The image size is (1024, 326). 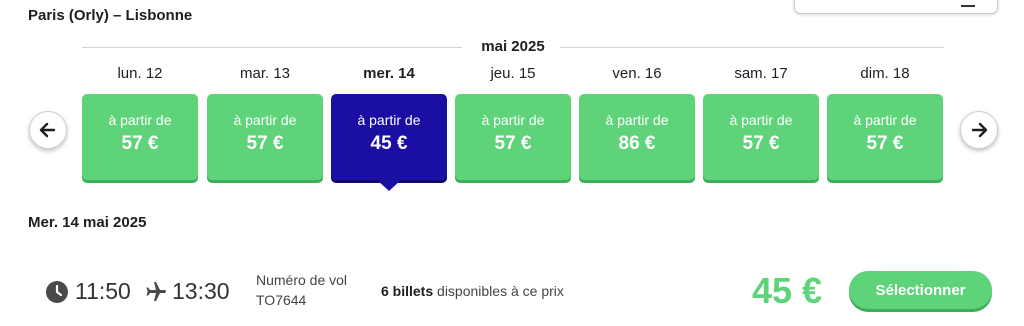 I want to click on arrival-time: 13:30, so click(x=201, y=291).